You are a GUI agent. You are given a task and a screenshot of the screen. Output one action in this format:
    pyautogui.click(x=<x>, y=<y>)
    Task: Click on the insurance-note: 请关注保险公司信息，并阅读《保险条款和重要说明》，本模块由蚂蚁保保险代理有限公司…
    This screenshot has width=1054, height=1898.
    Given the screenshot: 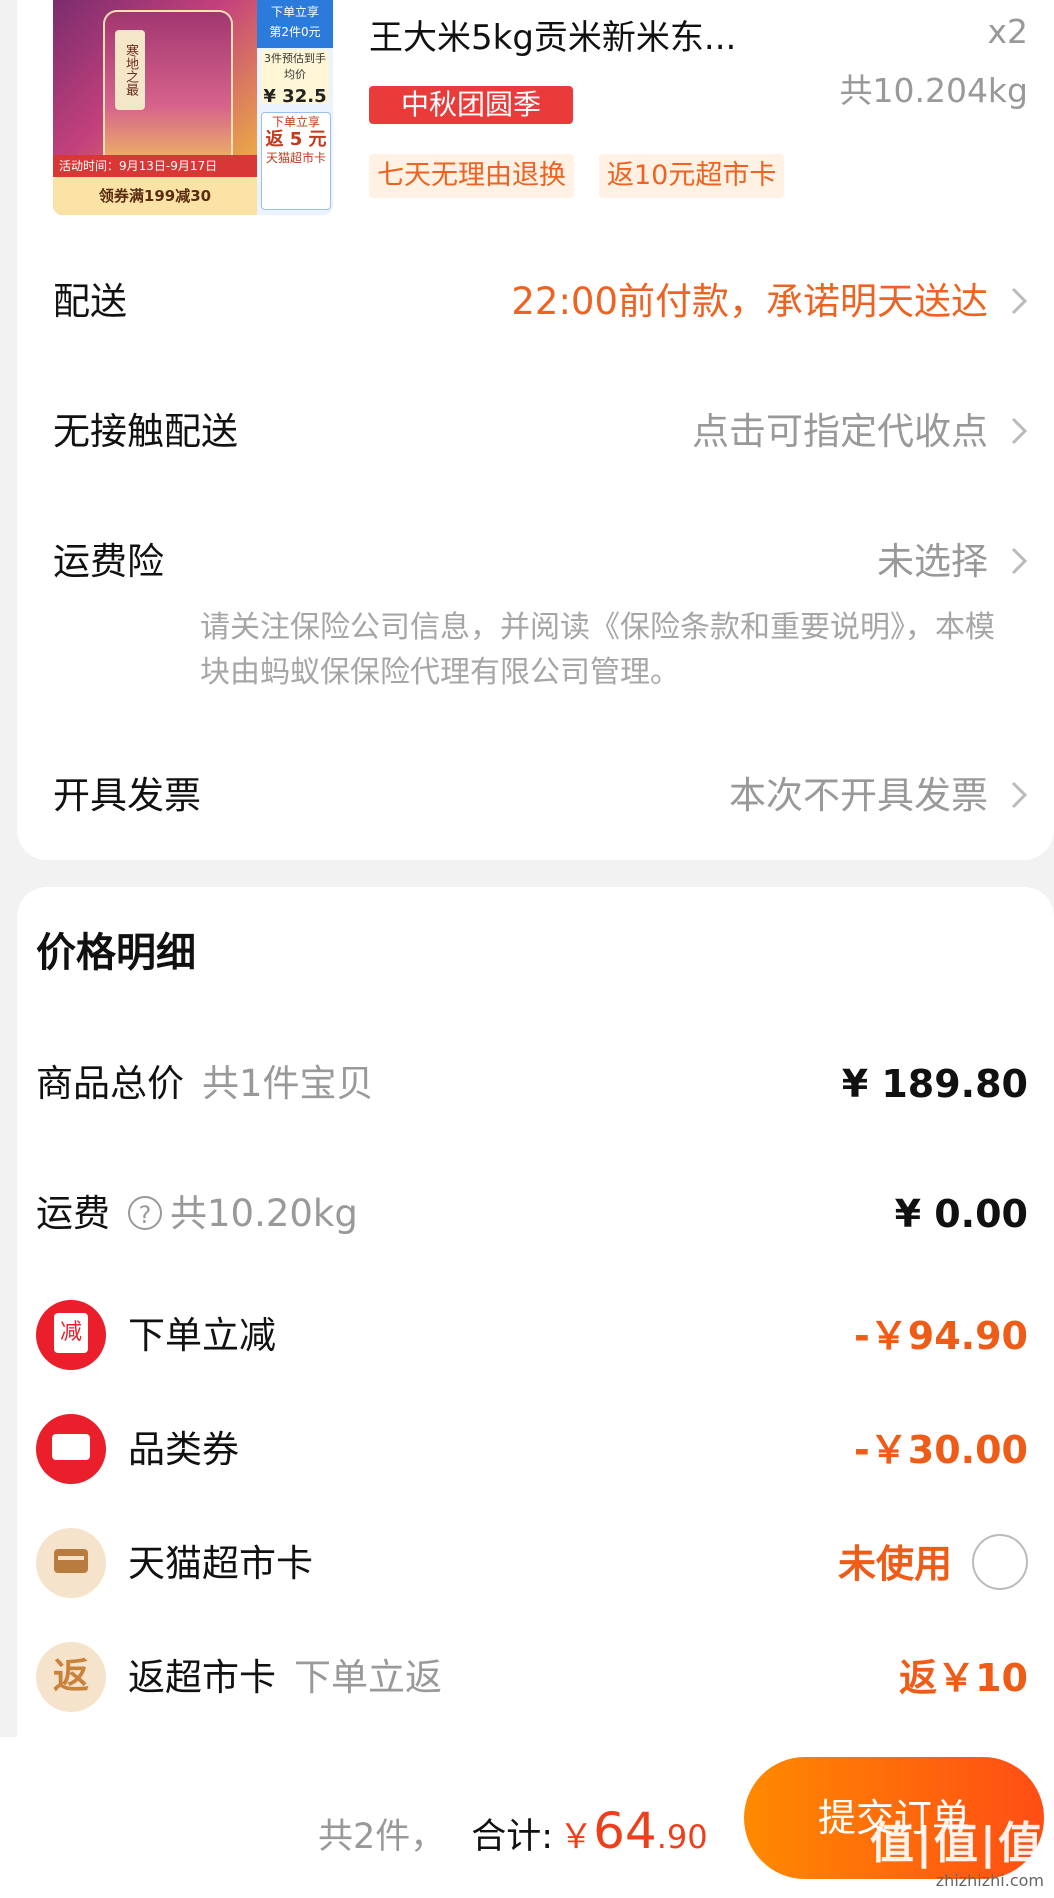 What is the action you would take?
    pyautogui.click(x=597, y=650)
    